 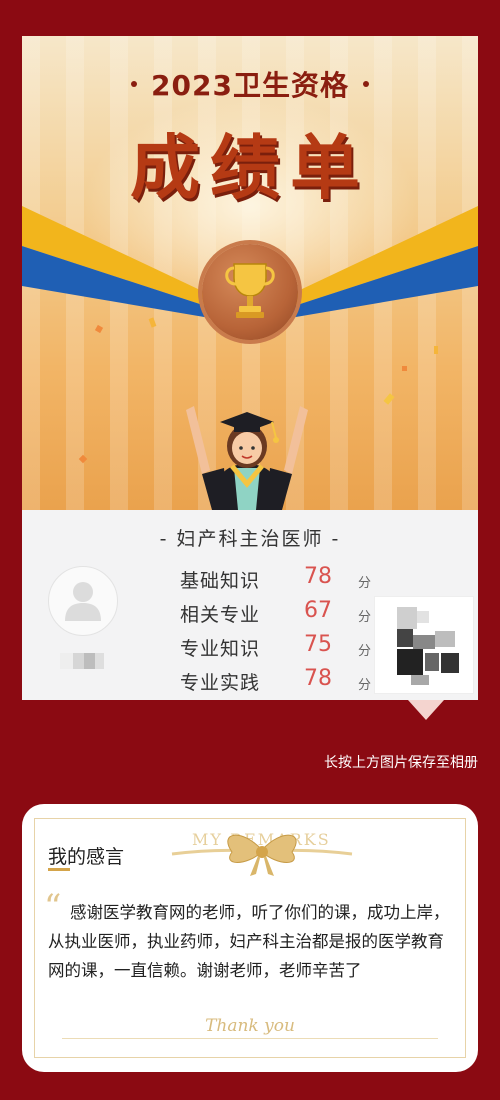 I want to click on score-row: 专业实践 78 分, so click(x=277, y=681).